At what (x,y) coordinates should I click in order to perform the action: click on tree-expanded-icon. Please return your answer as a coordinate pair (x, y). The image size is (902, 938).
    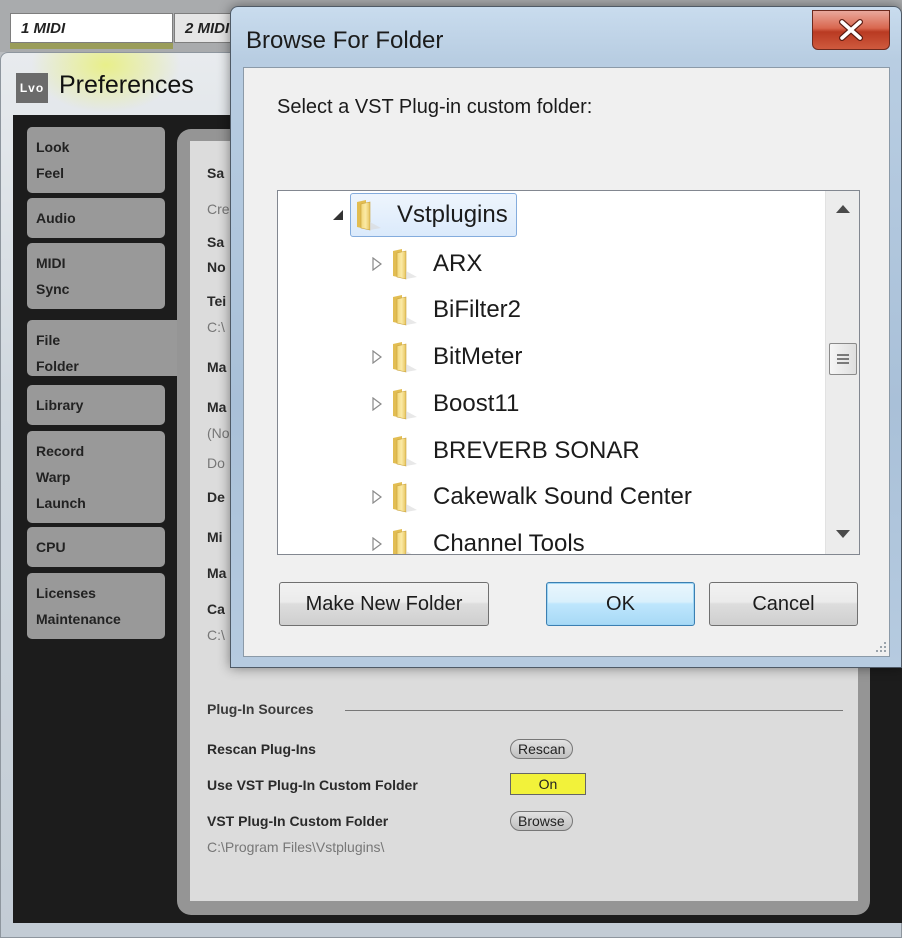
    Looking at the image, I should click on (338, 215).